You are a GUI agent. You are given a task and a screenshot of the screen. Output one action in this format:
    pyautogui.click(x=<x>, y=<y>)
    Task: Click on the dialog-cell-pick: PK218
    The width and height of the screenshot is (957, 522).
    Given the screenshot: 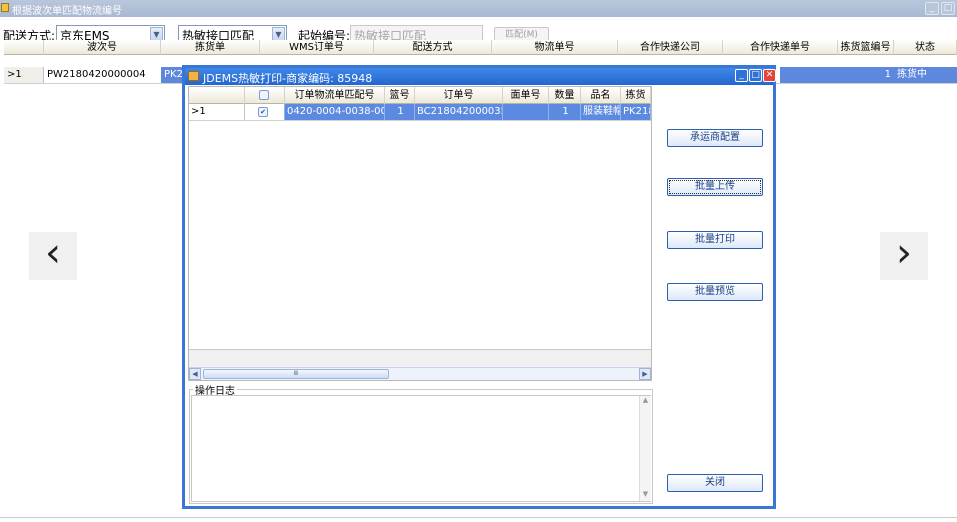 What is the action you would take?
    pyautogui.click(x=636, y=112)
    